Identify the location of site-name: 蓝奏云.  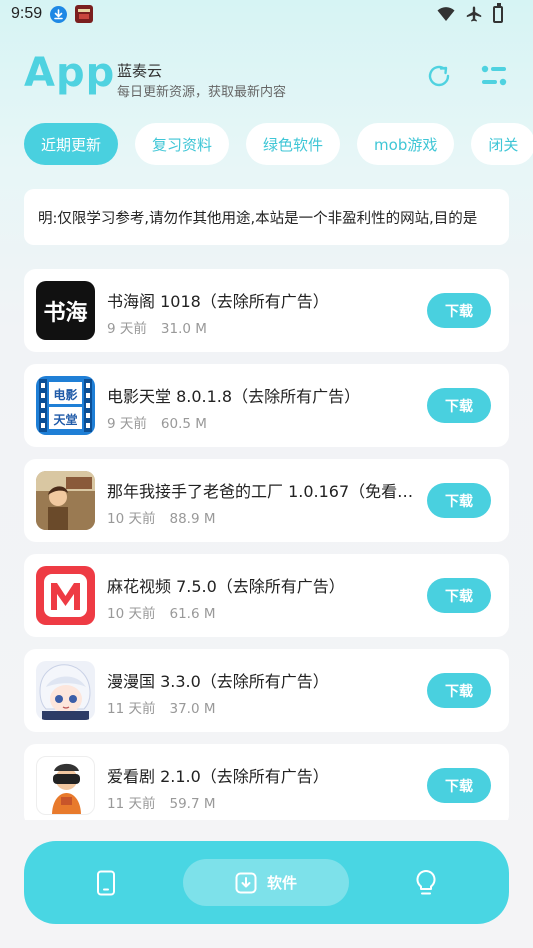
(140, 71).